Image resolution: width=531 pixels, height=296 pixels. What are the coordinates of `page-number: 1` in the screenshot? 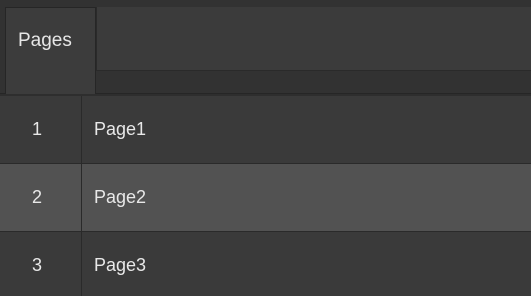 It's located at (37, 129).